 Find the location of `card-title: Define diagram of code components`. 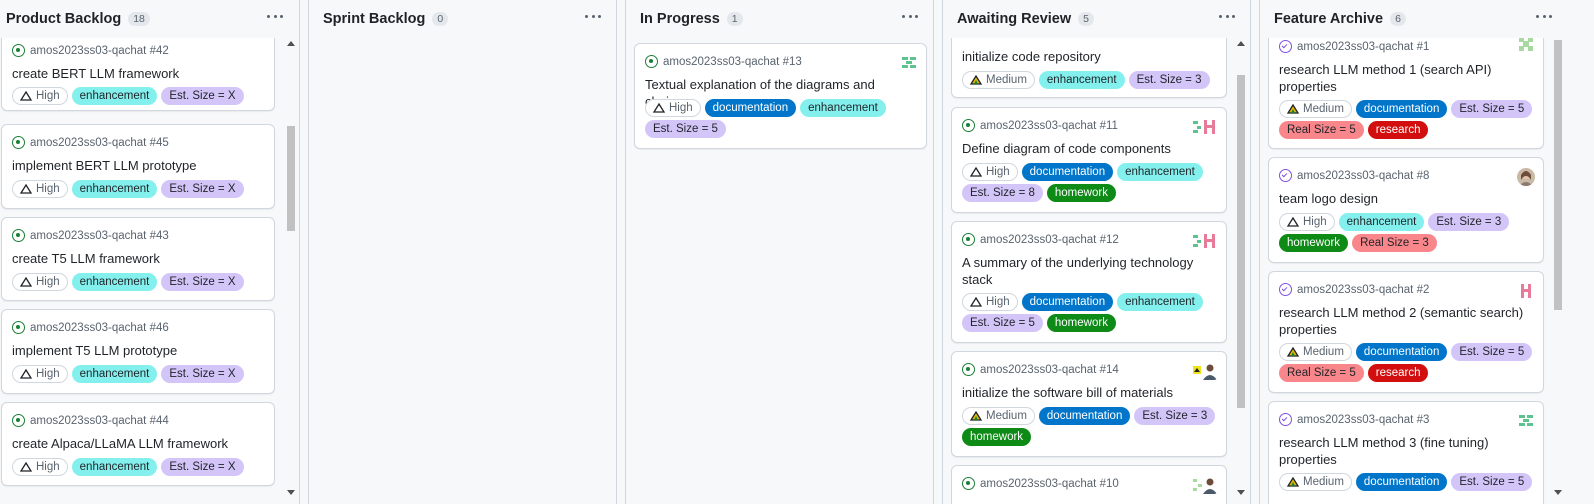

card-title: Define diagram of code components is located at coordinates (1089, 148).